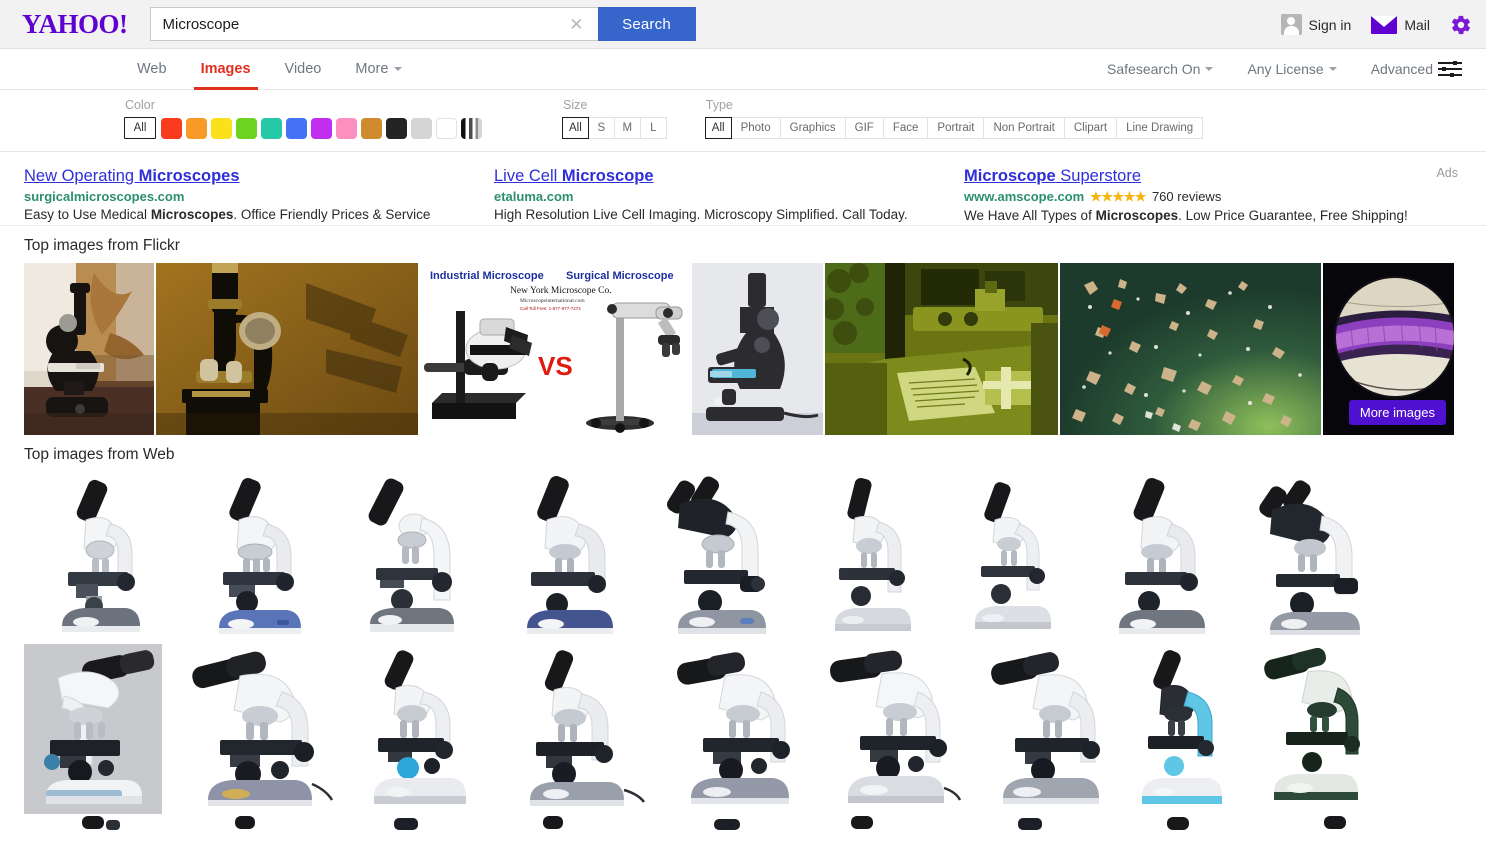 The width and height of the screenshot is (1486, 855). Describe the element at coordinates (576, 729) in the screenshot. I see `web-thumb-monocular-microscope-black-stage` at that location.